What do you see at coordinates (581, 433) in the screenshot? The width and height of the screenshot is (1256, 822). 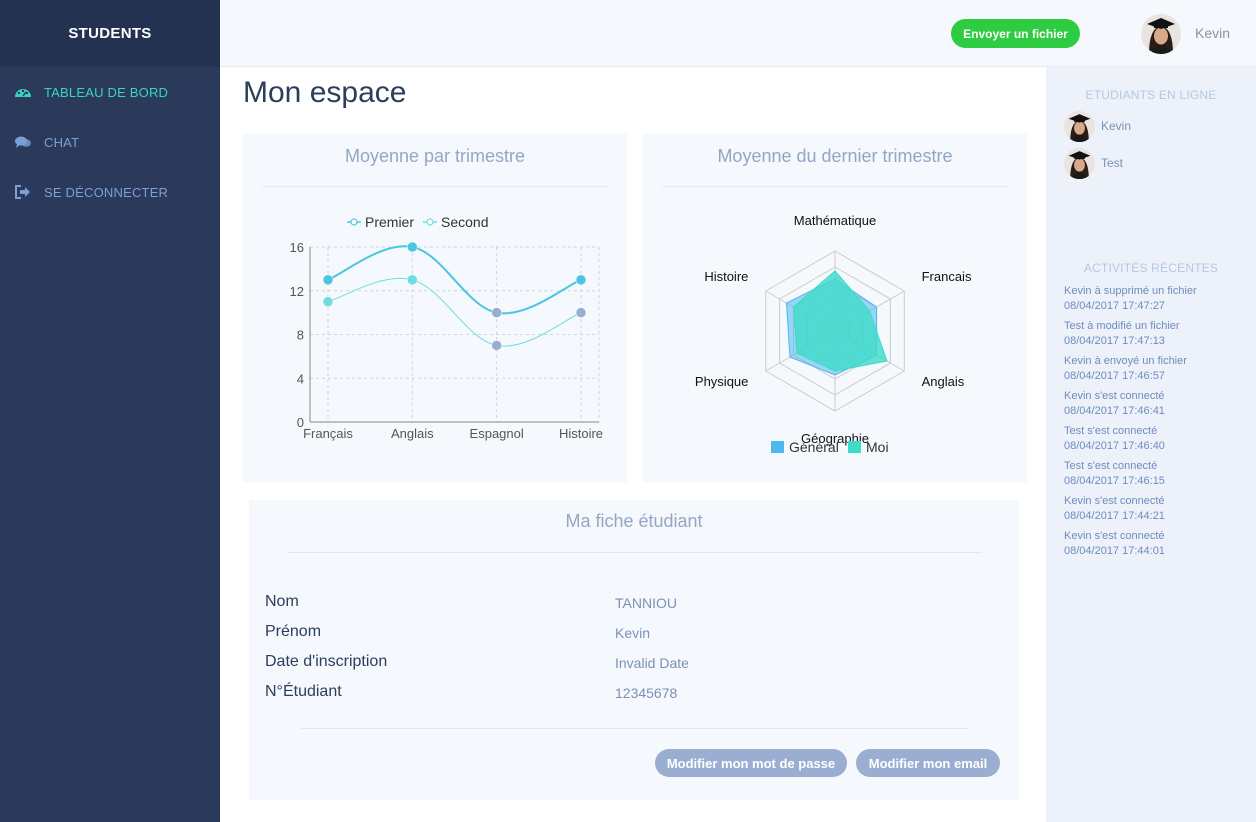 I see `x-tick-label: Histoire` at bounding box center [581, 433].